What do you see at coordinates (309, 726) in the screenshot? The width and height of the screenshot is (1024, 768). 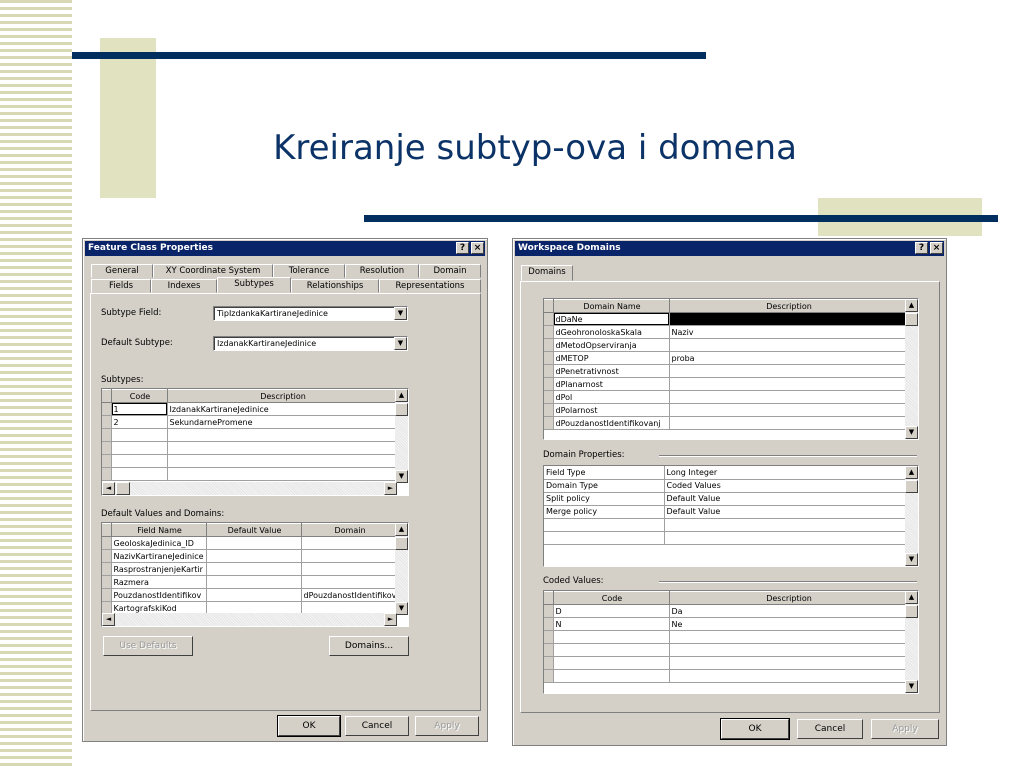 I see `ok-button: OK` at bounding box center [309, 726].